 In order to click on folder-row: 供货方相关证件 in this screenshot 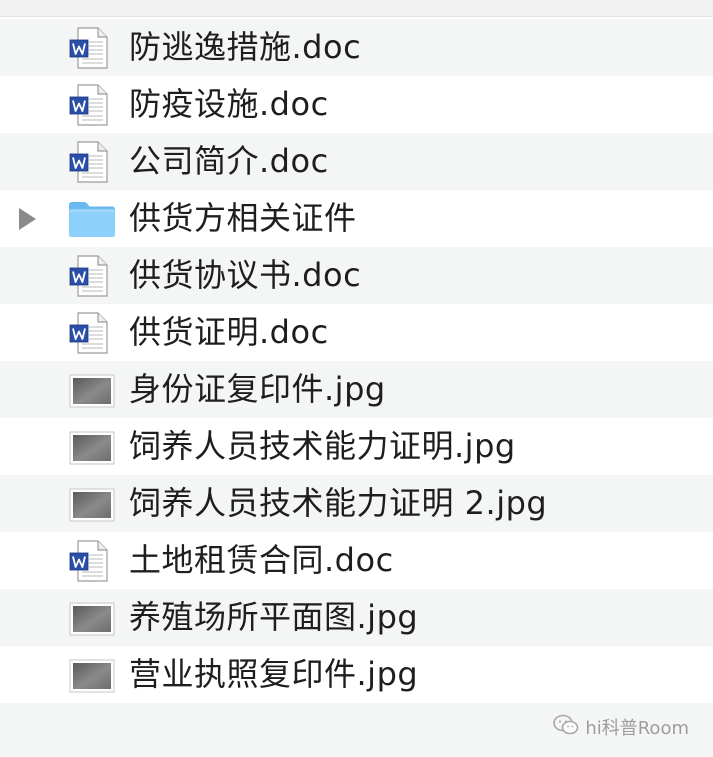, I will do `click(356, 218)`.